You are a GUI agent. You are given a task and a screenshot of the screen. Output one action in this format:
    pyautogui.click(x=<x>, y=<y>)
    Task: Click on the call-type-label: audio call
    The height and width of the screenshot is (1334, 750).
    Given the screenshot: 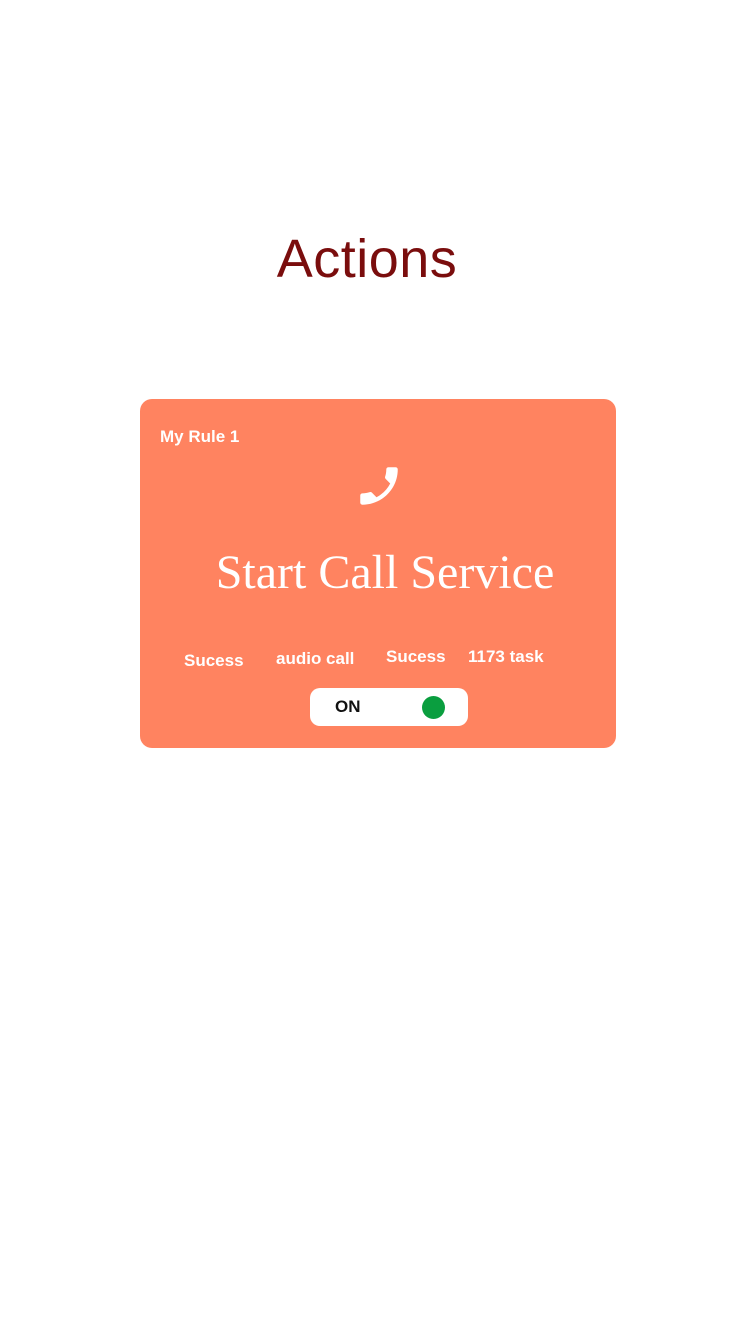 What is the action you would take?
    pyautogui.click(x=315, y=658)
    